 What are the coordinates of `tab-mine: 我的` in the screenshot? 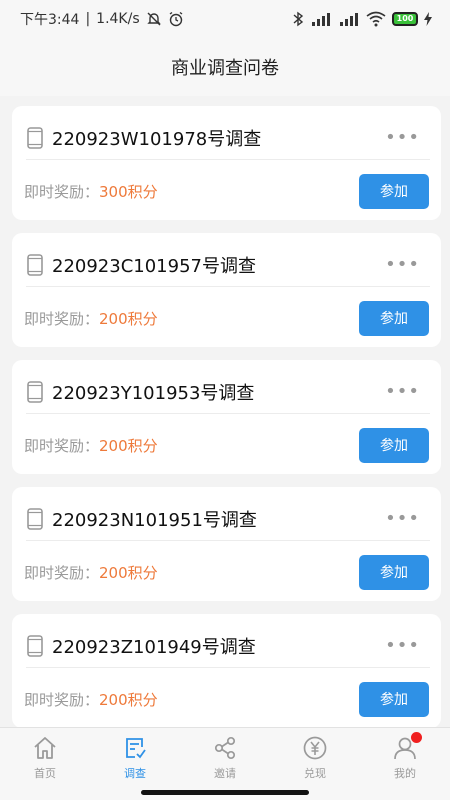 It's located at (405, 764).